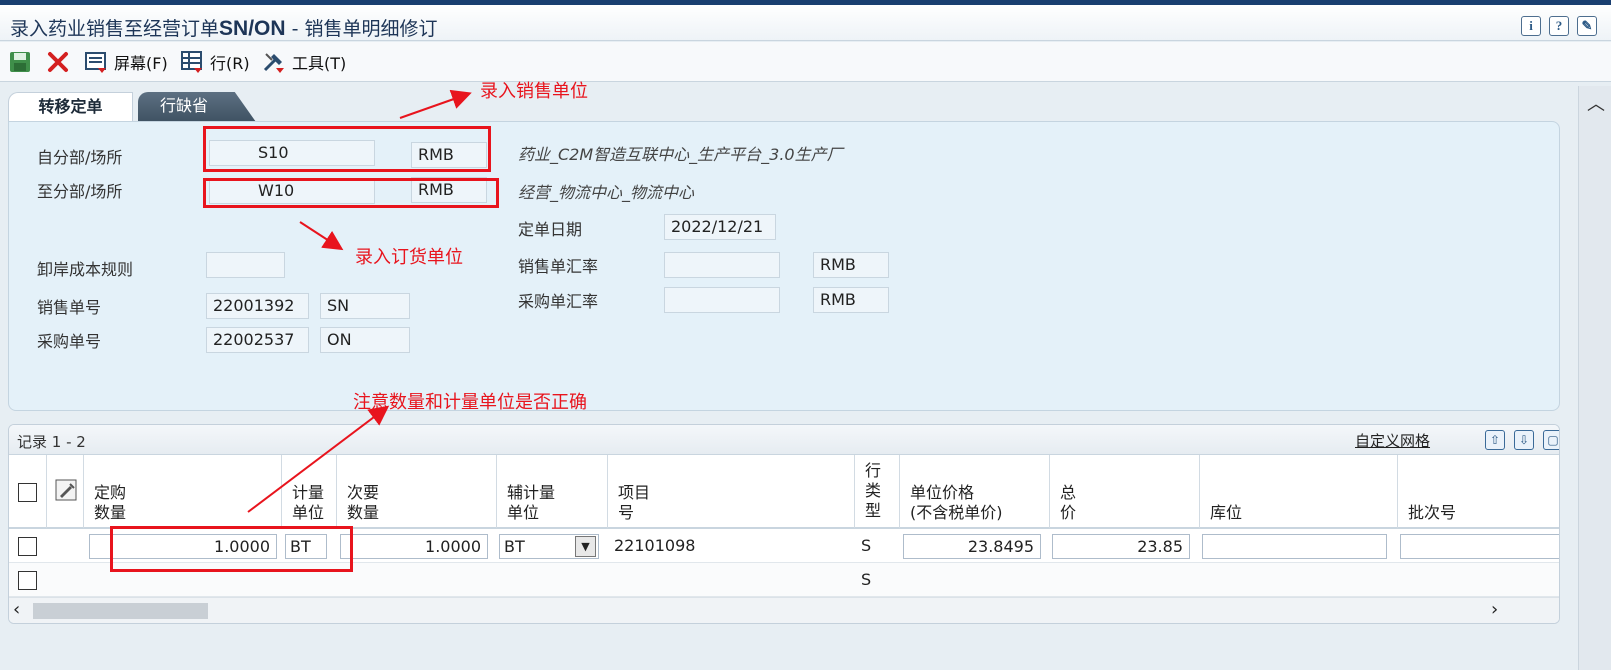  I want to click on dropdown-arrow-icon: ▼, so click(585, 546).